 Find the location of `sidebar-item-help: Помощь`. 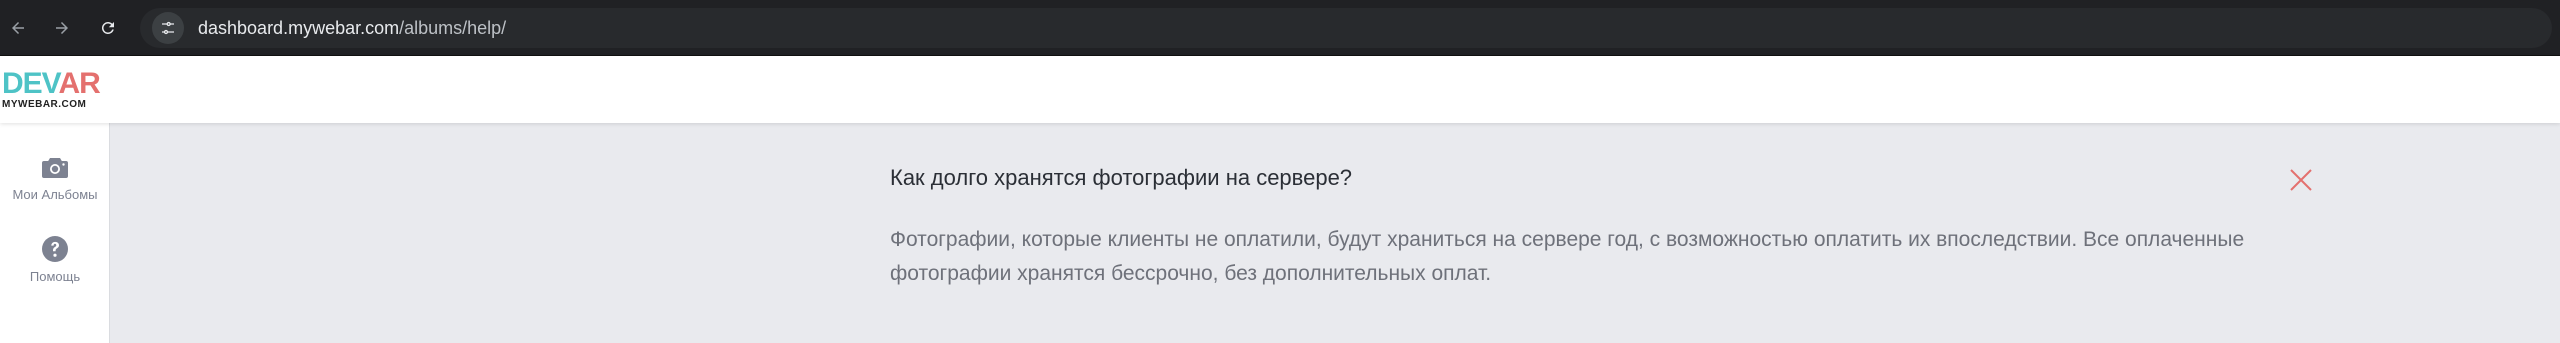

sidebar-item-help: Помощь is located at coordinates (55, 258).